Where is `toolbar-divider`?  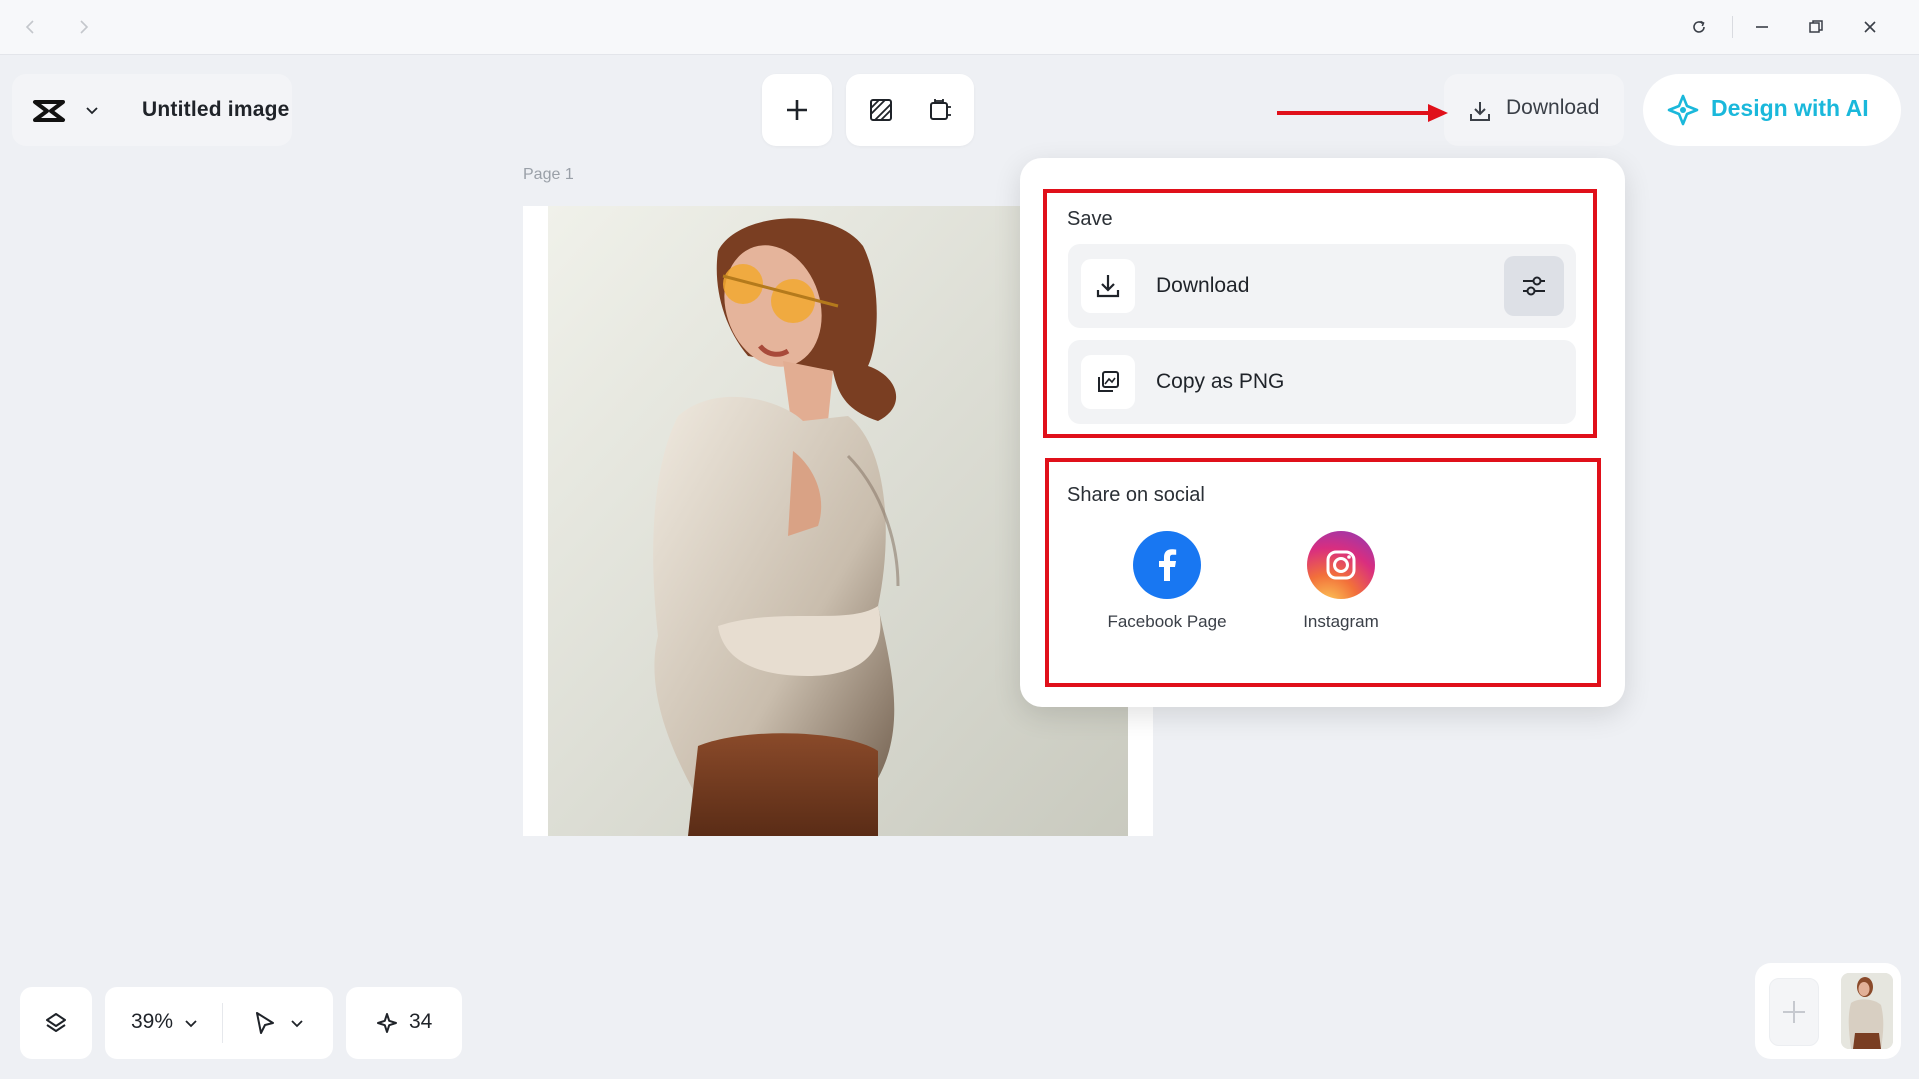 toolbar-divider is located at coordinates (222, 1023).